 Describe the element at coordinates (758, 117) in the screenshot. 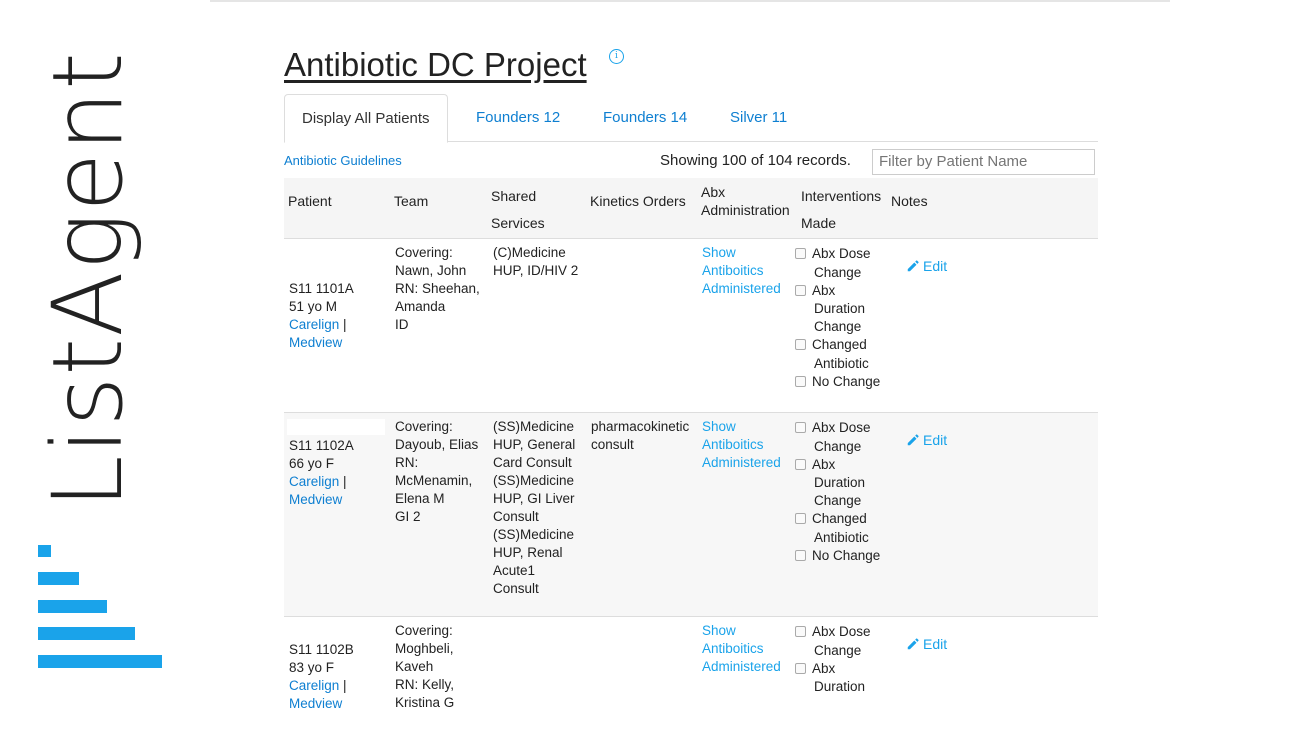

I see `tab-silver-11: Silver 11` at that location.